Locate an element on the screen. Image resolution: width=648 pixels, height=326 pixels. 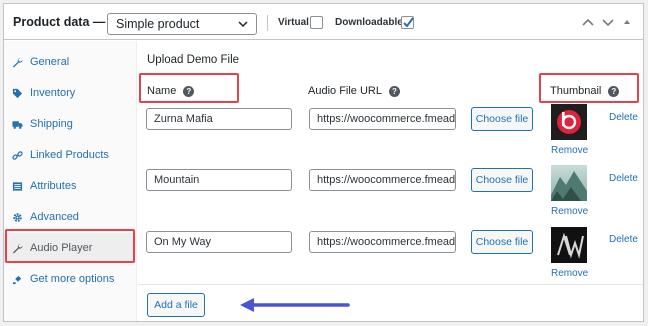
column-header-url: Audio File URL ? is located at coordinates (354, 91).